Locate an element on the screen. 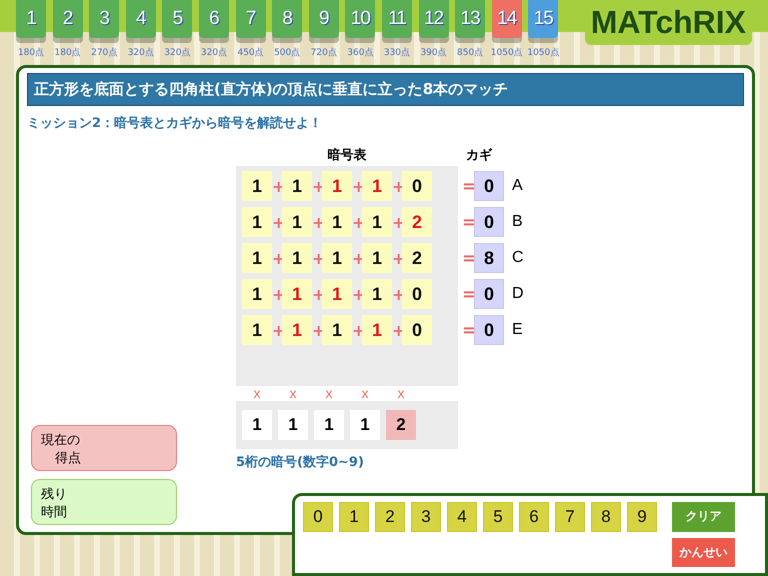 The image size is (768, 576). clear-button: クリア is located at coordinates (703, 517).